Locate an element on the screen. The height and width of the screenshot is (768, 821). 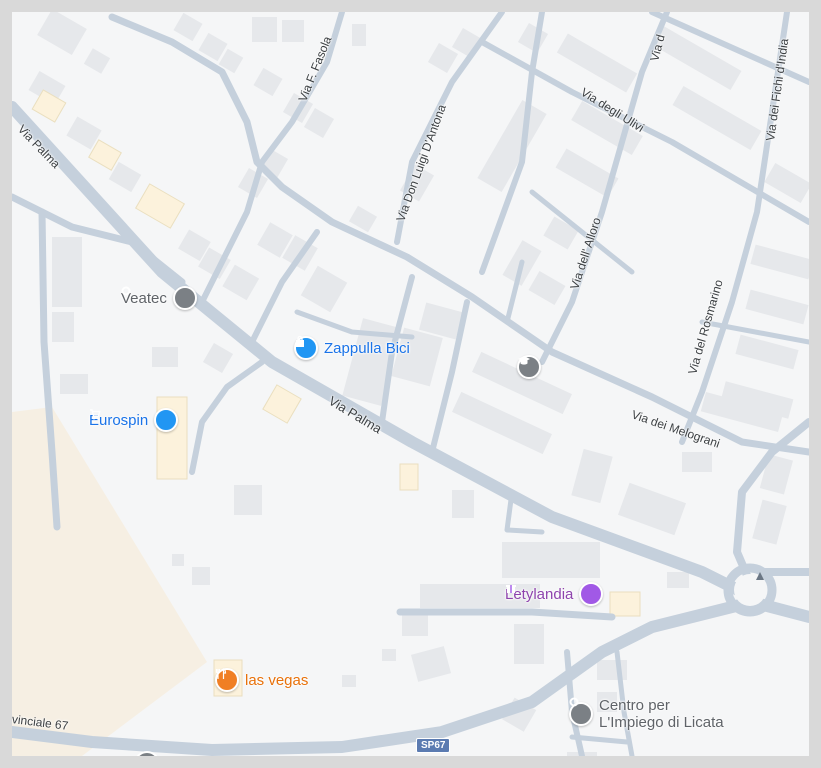
shopping-cart-icon is located at coordinates (134, 420).